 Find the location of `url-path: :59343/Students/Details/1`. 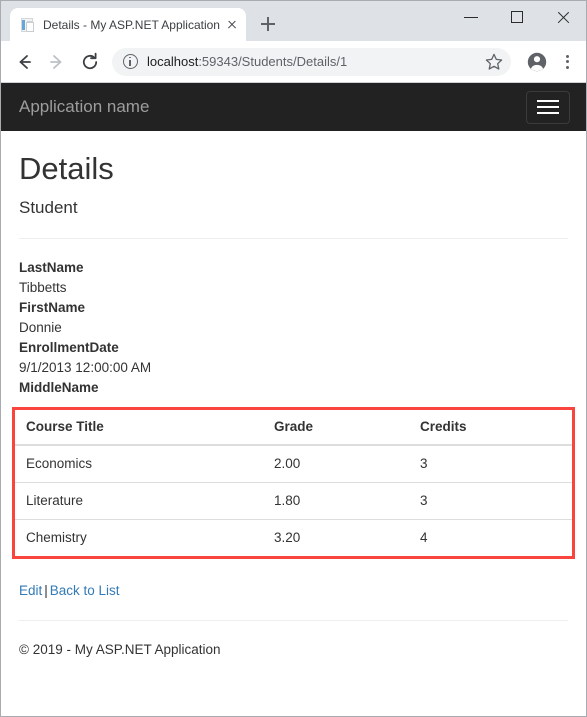

url-path: :59343/Students/Details/1 is located at coordinates (273, 61).